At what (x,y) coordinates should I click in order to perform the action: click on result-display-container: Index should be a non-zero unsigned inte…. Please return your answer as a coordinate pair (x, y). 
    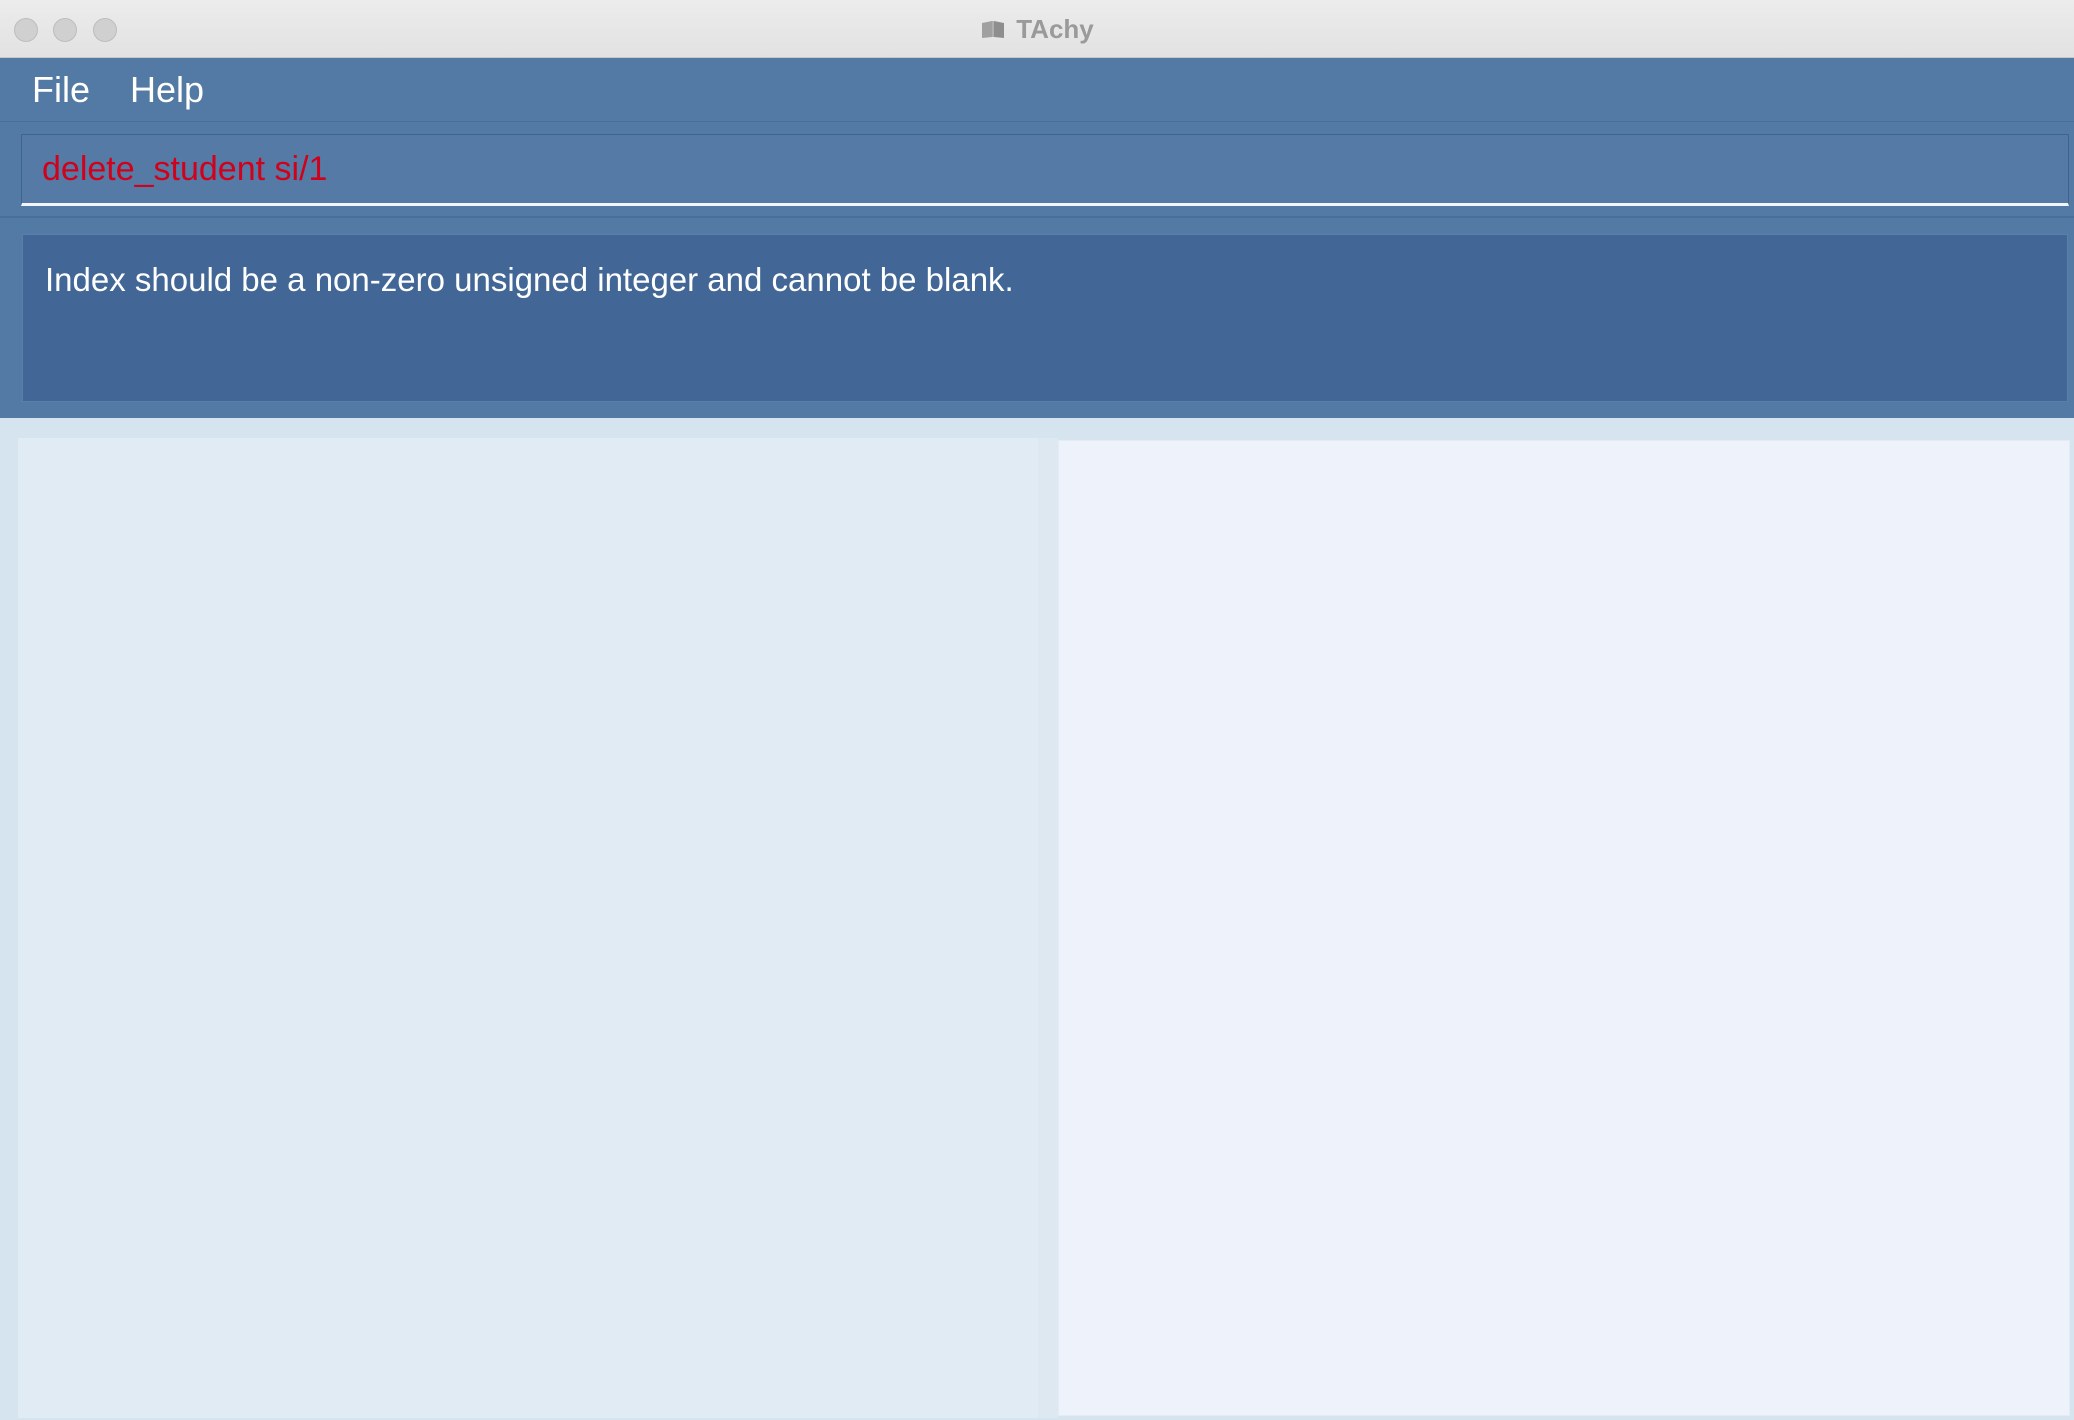
    Looking at the image, I should click on (1037, 318).